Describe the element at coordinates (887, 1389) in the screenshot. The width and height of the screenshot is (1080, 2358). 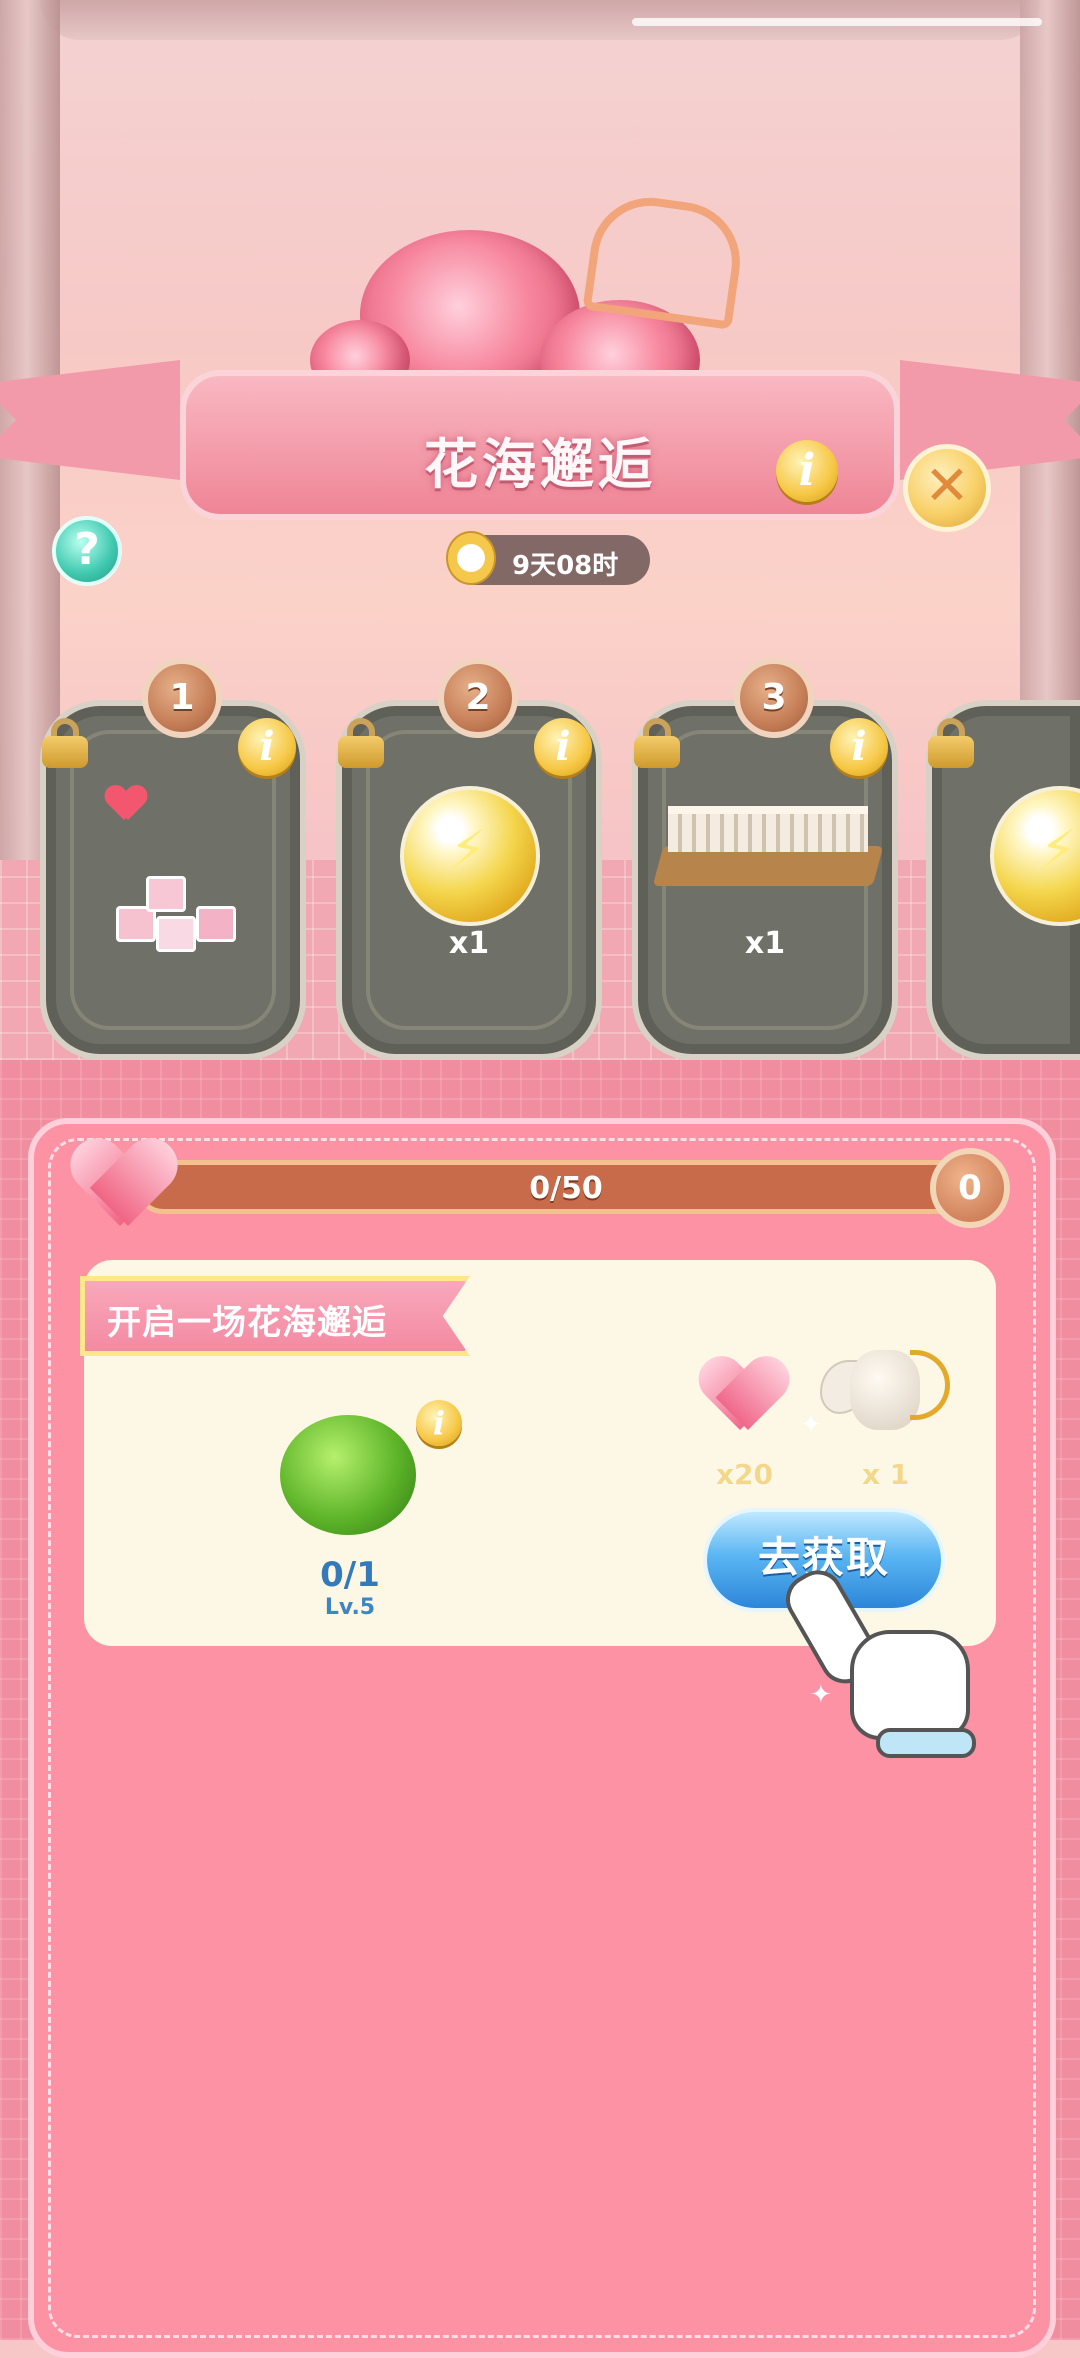
I see `cupid-statue-icon` at that location.